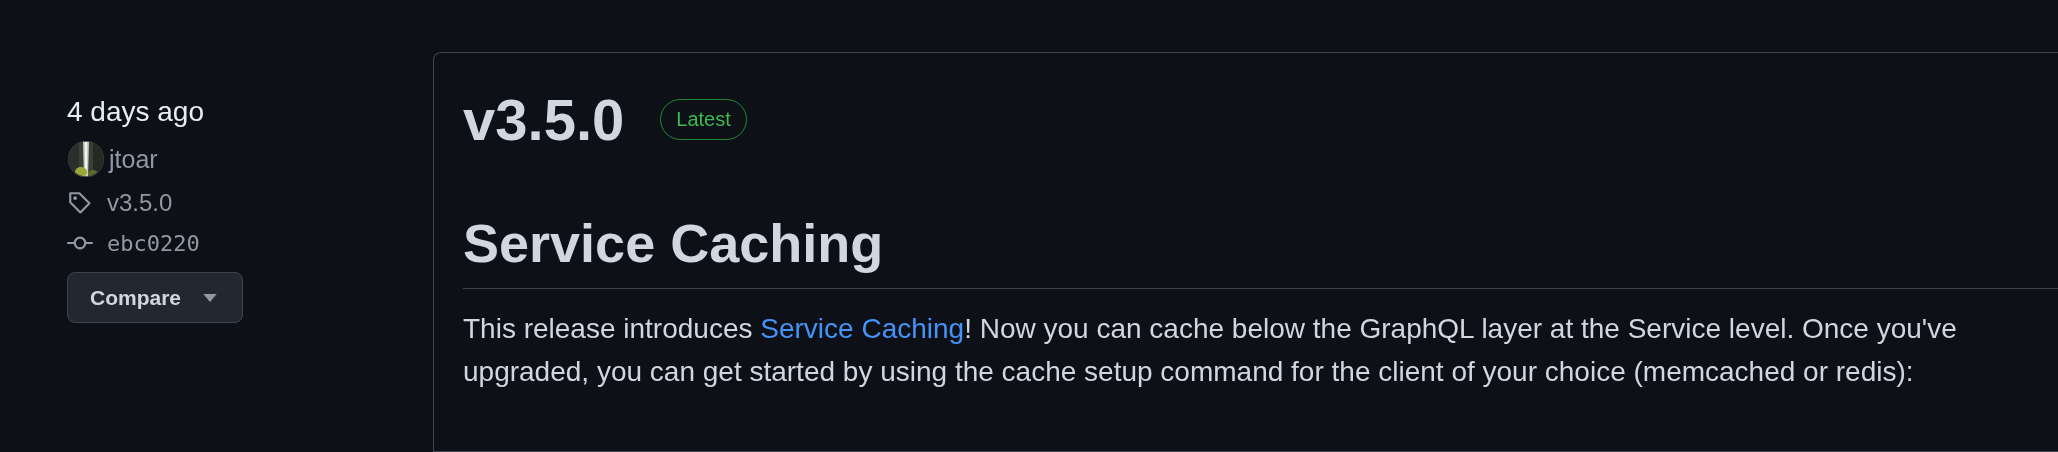 The width and height of the screenshot is (2058, 452). Describe the element at coordinates (153, 243) in the screenshot. I see `commit-link: ebc0220` at that location.